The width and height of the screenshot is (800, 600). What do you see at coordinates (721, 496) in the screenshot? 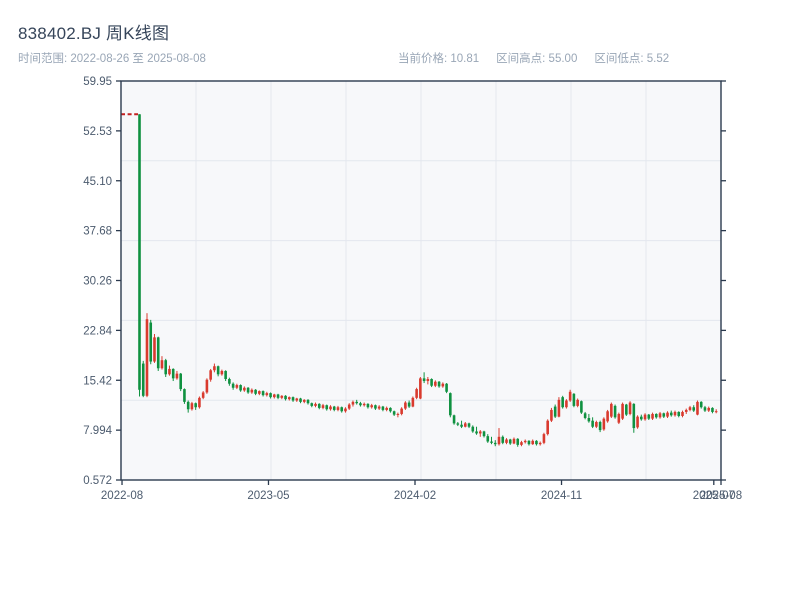
I see `x-tick-label: 2025-08` at bounding box center [721, 496].